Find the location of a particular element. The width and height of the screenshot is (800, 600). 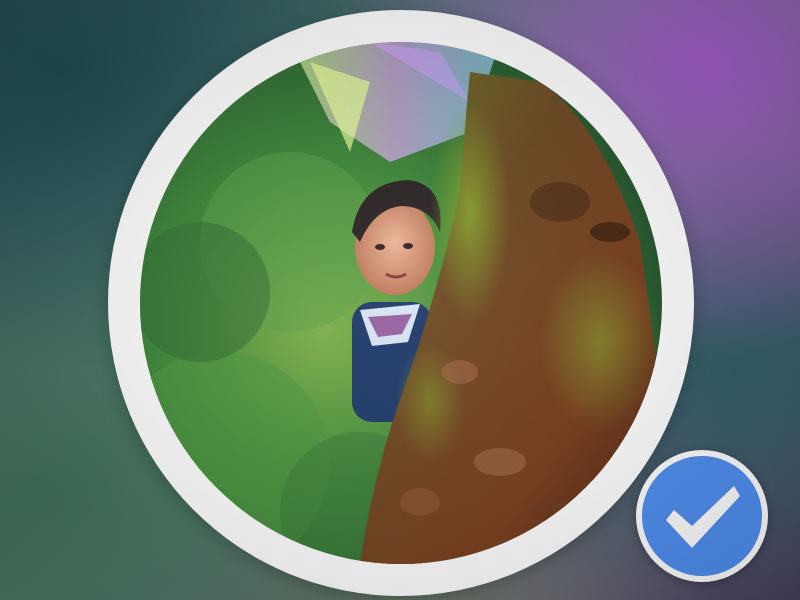

checkmark-icon is located at coordinates (702, 516).